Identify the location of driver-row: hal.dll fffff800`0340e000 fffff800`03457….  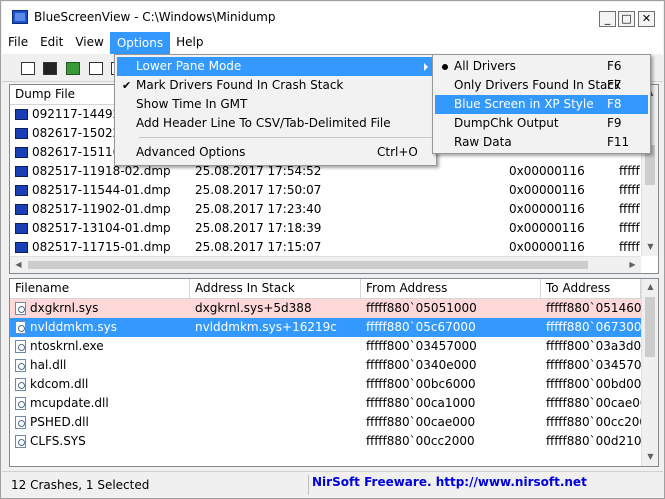
(325, 365).